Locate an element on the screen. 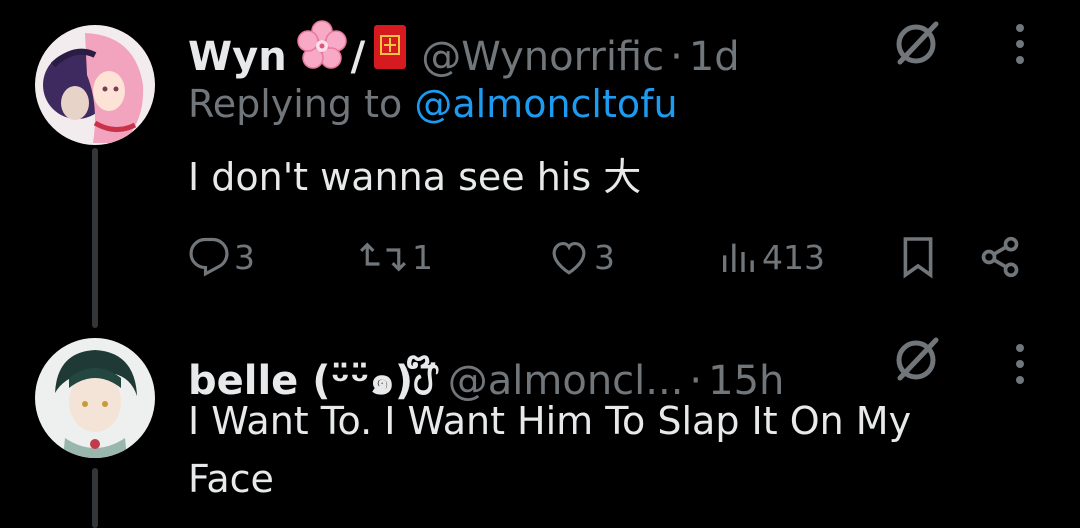 Image resolution: width=1080 pixels, height=528 pixels. cherry-blossom-emoji is located at coordinates (321, 50).